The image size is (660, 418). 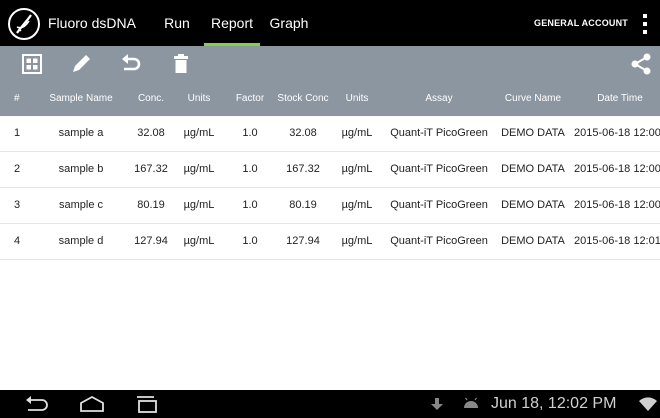 I want to click on conc-value: 127.94, so click(x=151, y=241).